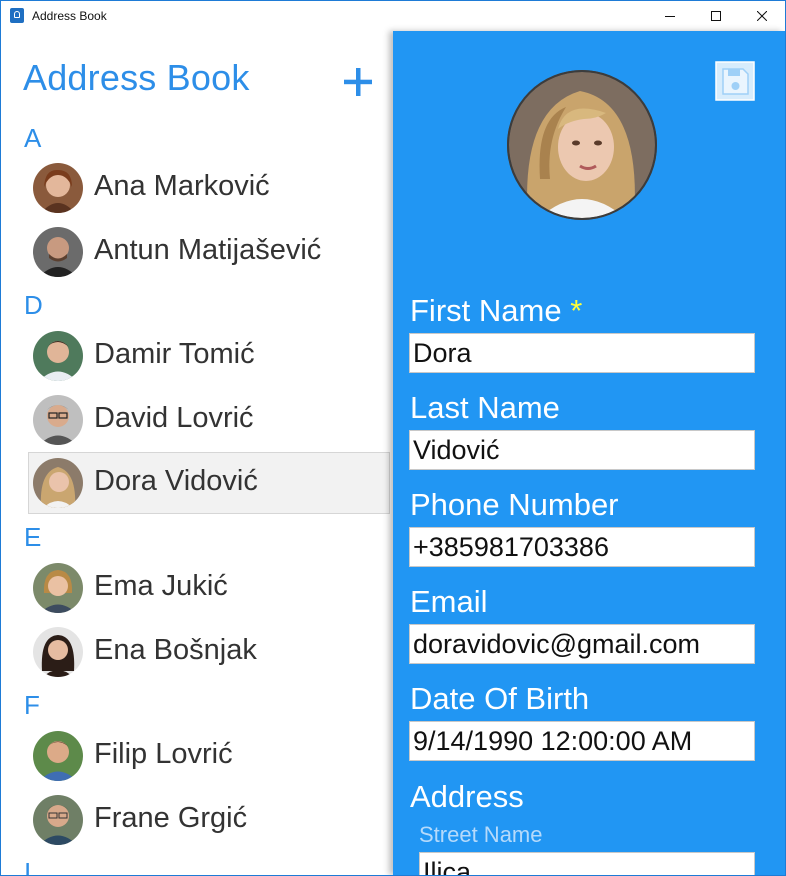 Image resolution: width=786 pixels, height=876 pixels. I want to click on phone-number-label: Phone Number, so click(514, 504).